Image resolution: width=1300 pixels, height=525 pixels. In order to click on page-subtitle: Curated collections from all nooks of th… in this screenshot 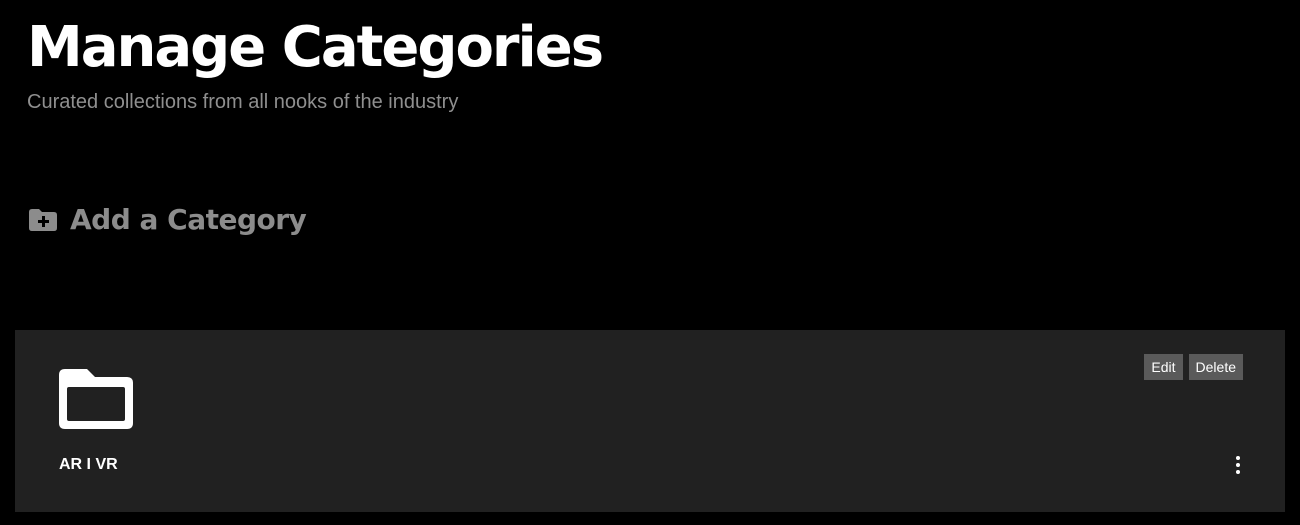, I will do `click(243, 102)`.